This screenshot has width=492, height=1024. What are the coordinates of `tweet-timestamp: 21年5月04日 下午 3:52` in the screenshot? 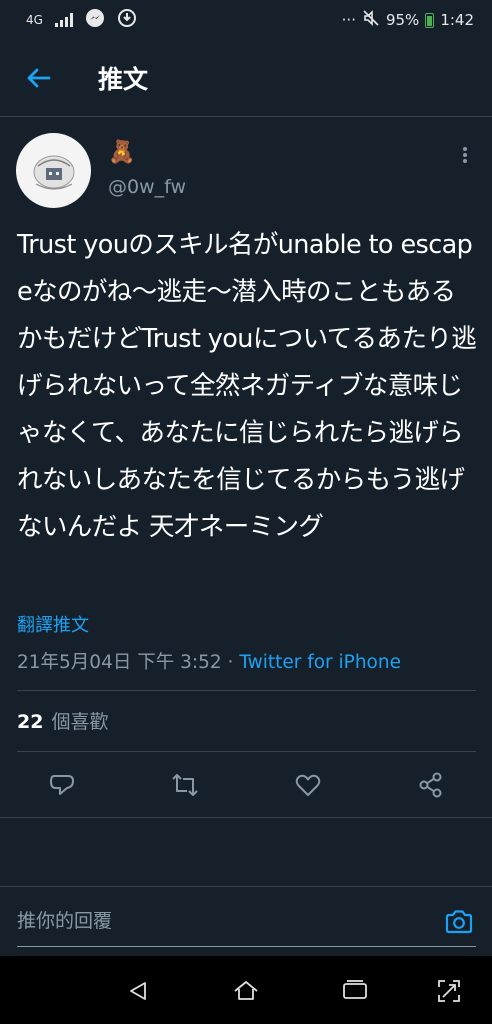 It's located at (119, 662).